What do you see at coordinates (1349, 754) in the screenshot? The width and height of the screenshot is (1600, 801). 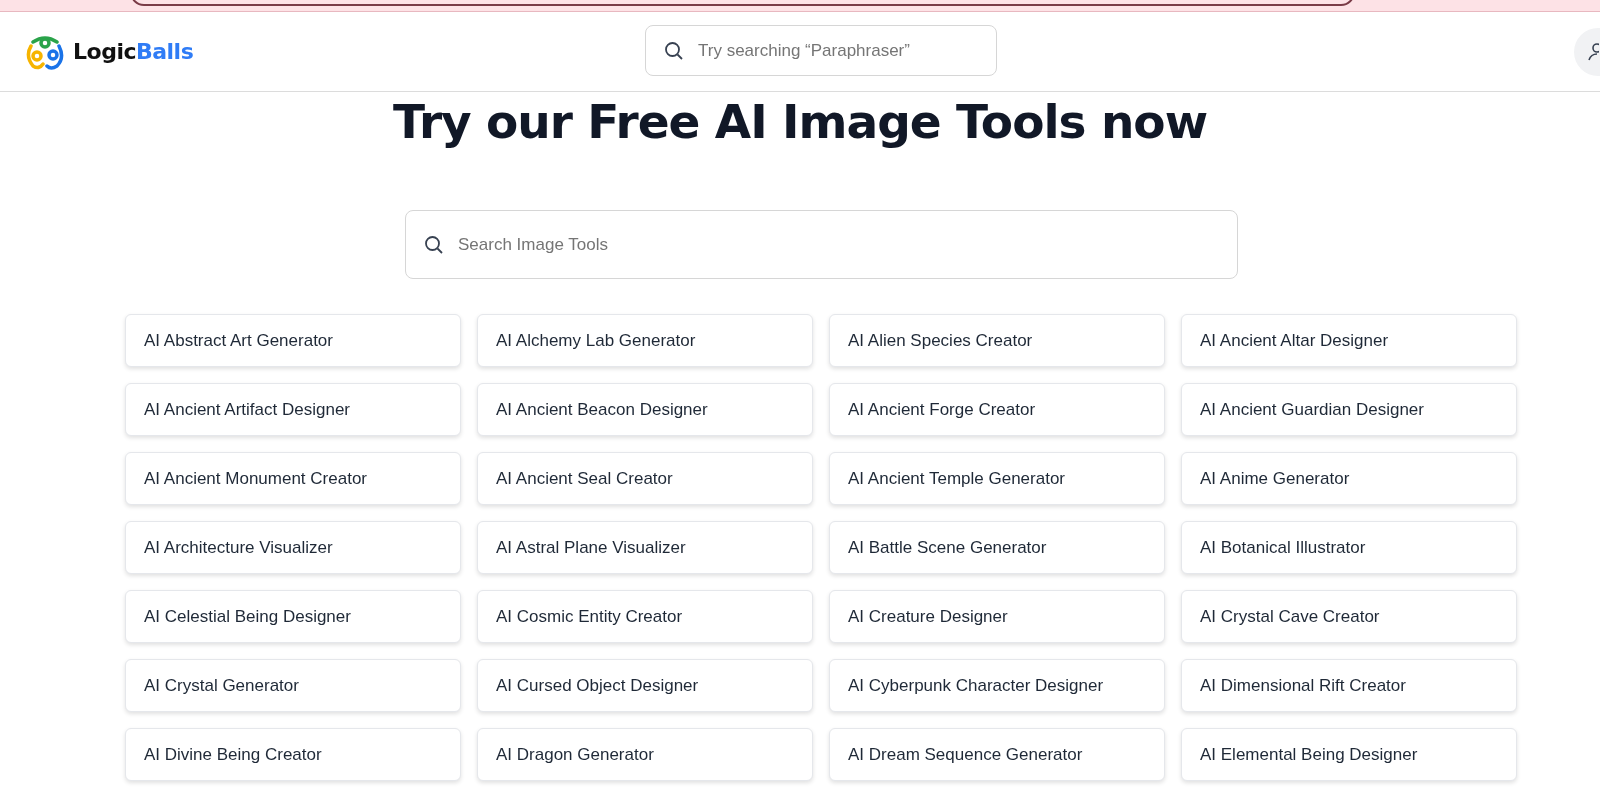 I see `tool-card-link: AI Elemental Being Designer` at bounding box center [1349, 754].